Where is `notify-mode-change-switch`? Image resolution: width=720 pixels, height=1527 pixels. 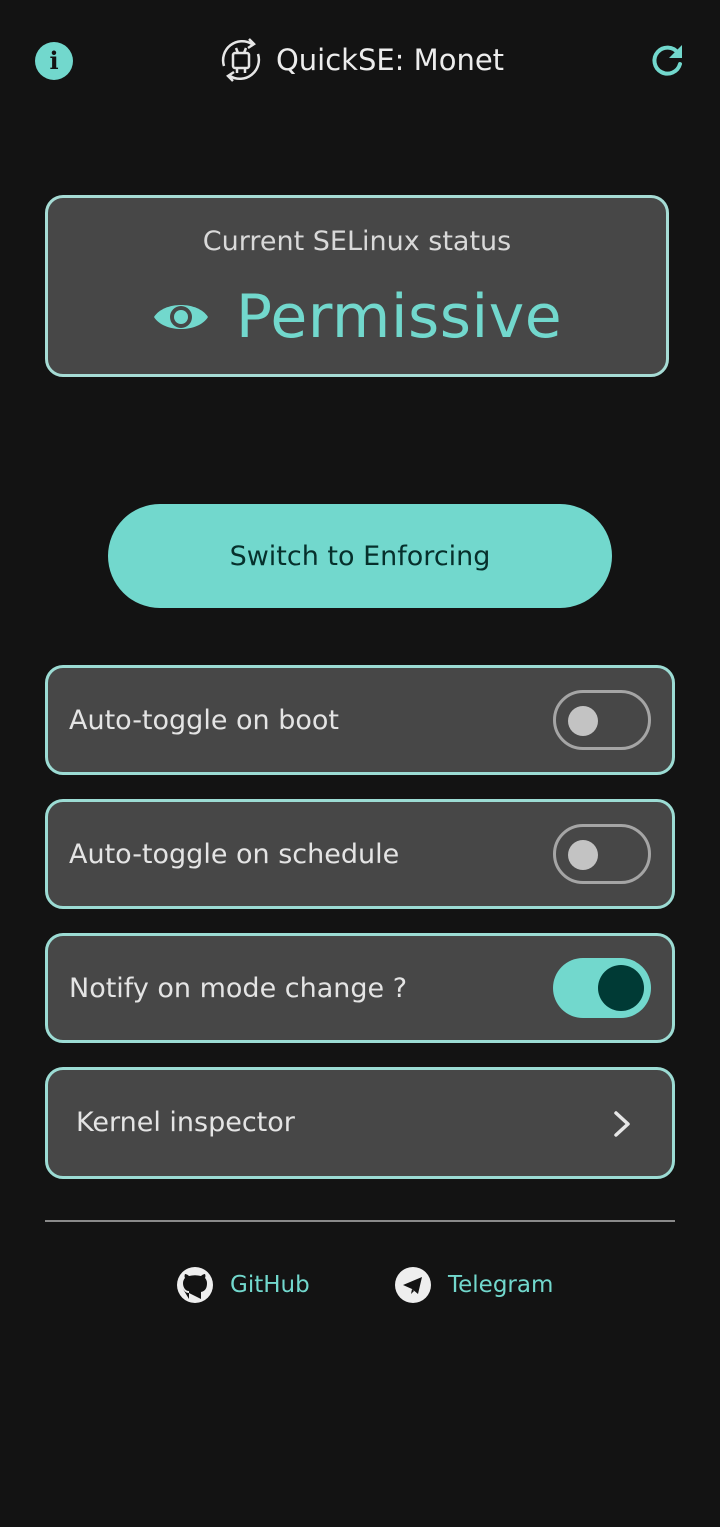
notify-mode-change-switch is located at coordinates (602, 988).